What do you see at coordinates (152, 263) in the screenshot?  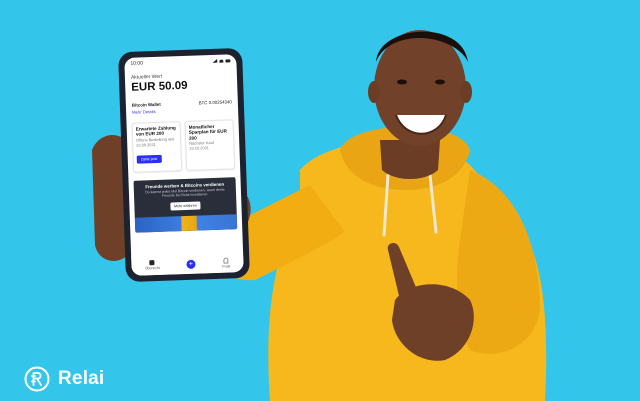 I see `grid-icon` at bounding box center [152, 263].